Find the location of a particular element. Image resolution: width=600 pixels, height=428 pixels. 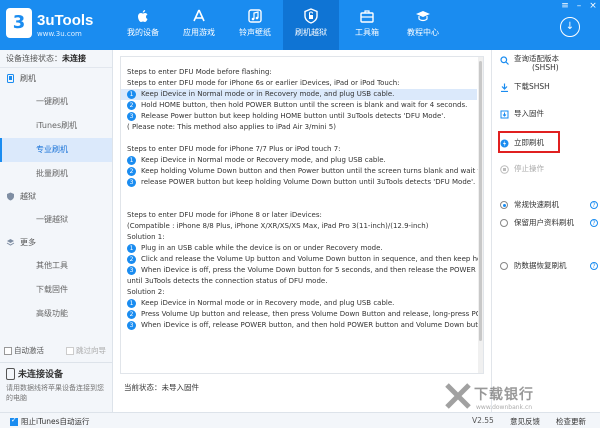

status-value: 未导入固件 is located at coordinates (180, 387).